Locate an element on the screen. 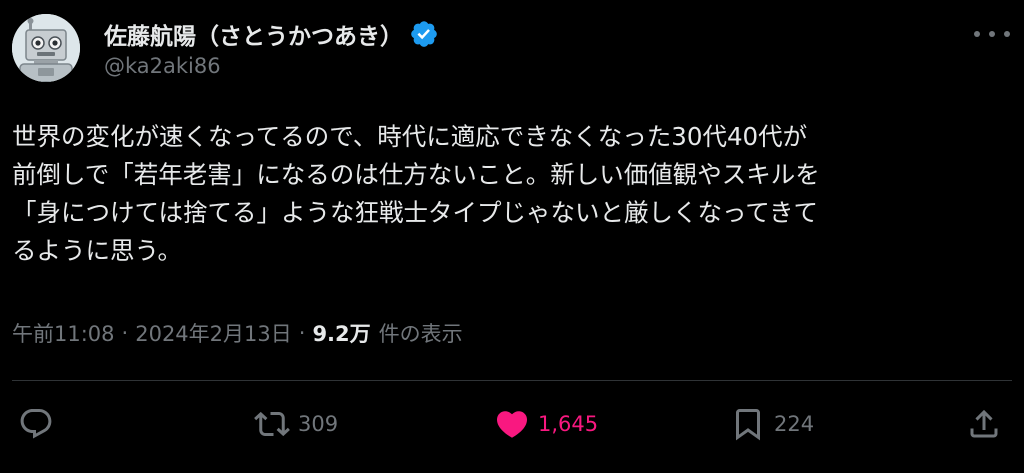  reply-button is located at coordinates (36, 424).